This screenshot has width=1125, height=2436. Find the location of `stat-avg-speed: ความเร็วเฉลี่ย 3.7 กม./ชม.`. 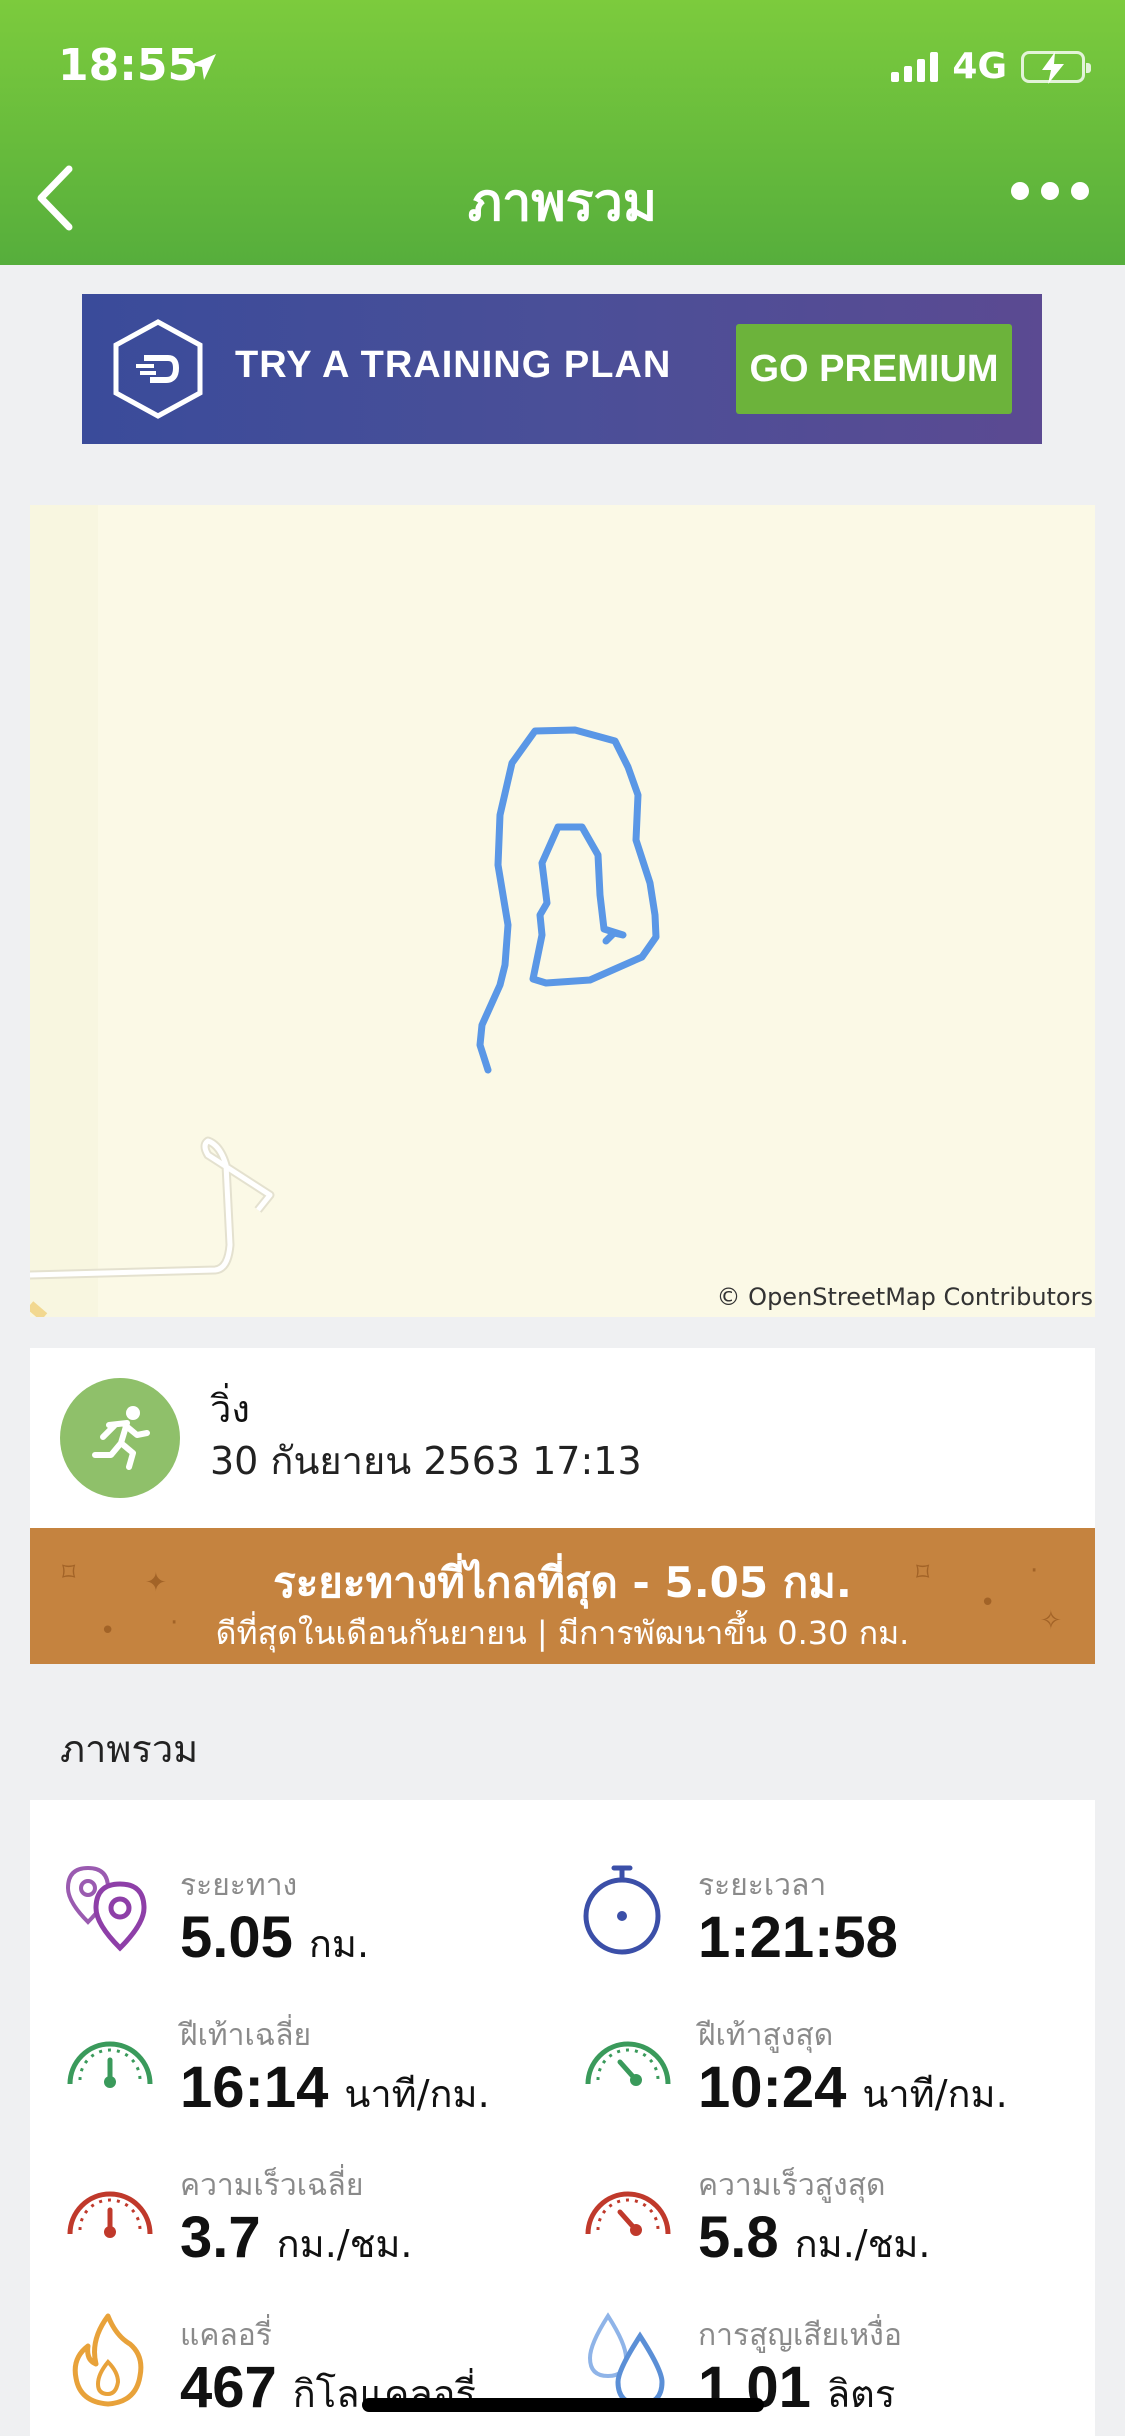

stat-avg-speed: ความเร็วเฉลี่ย 3.7 กม./ชม. is located at coordinates (320, 2230).